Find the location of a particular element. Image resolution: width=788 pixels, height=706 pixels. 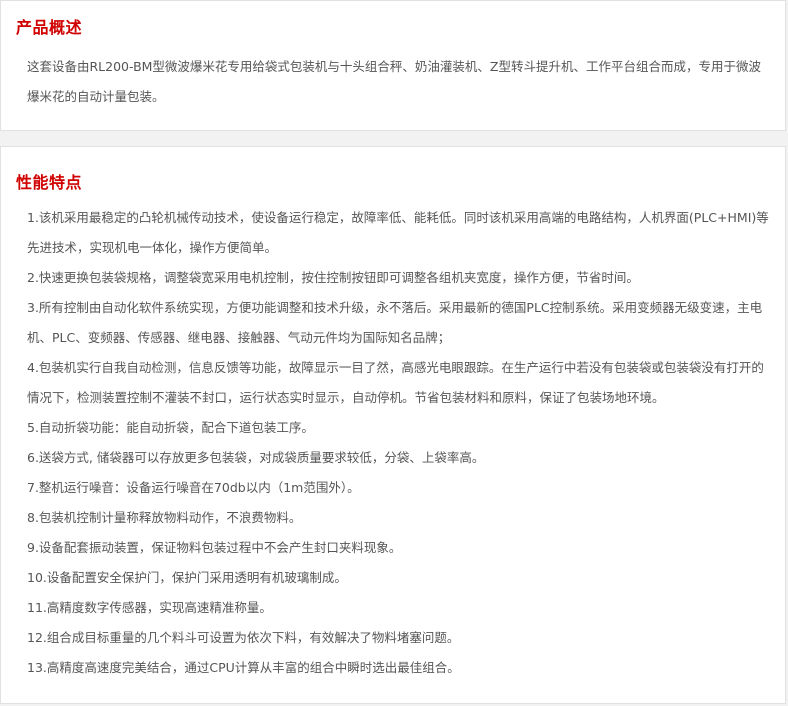

performance-features-title: 性能特点 is located at coordinates (49, 182).